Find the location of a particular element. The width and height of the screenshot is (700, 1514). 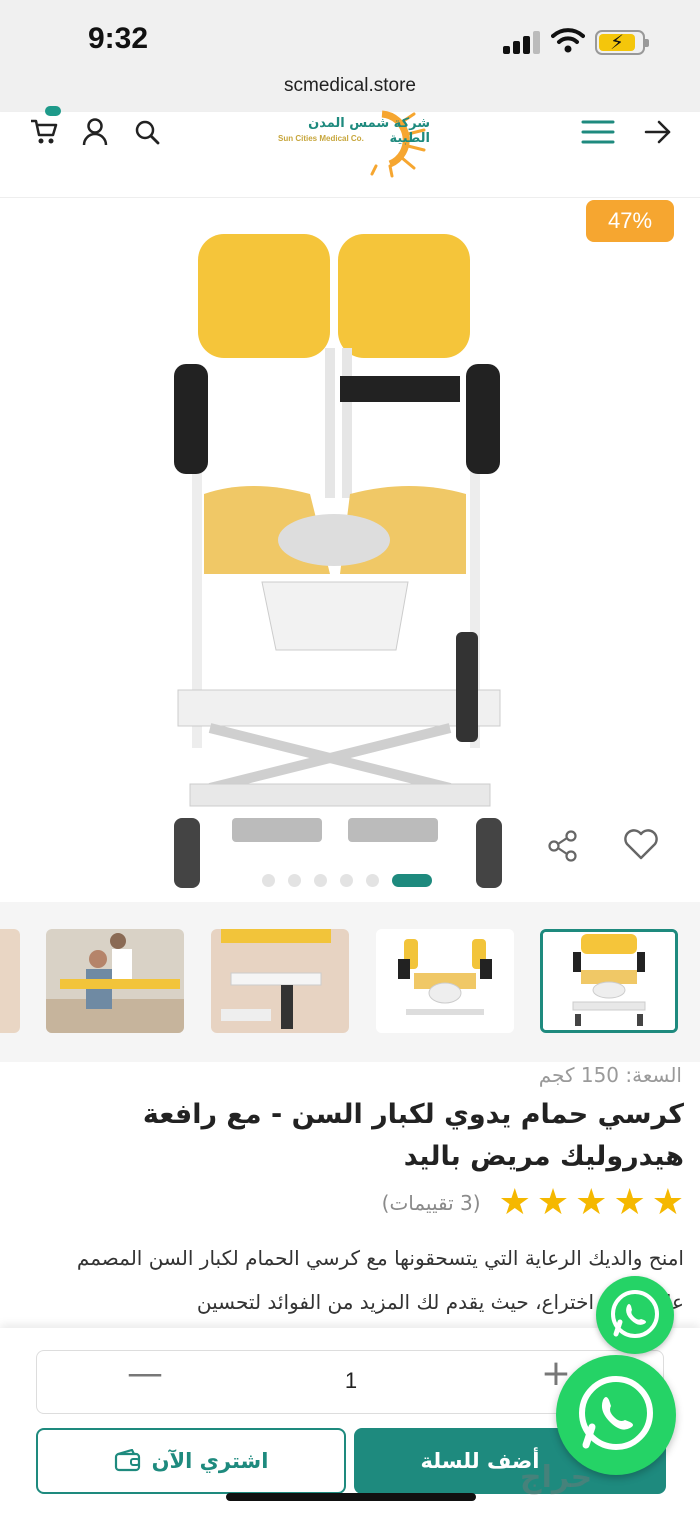

buy-now-button: اشتري الآن is located at coordinates (191, 1461).